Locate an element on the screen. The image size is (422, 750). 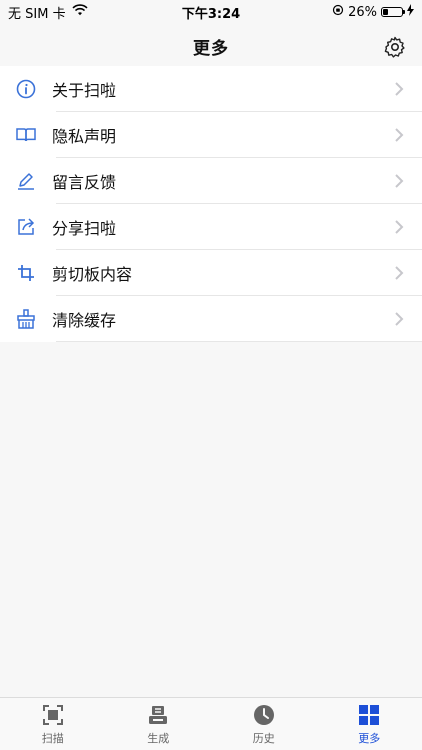
menu-item-about: 关于扫啦 is located at coordinates (211, 89).